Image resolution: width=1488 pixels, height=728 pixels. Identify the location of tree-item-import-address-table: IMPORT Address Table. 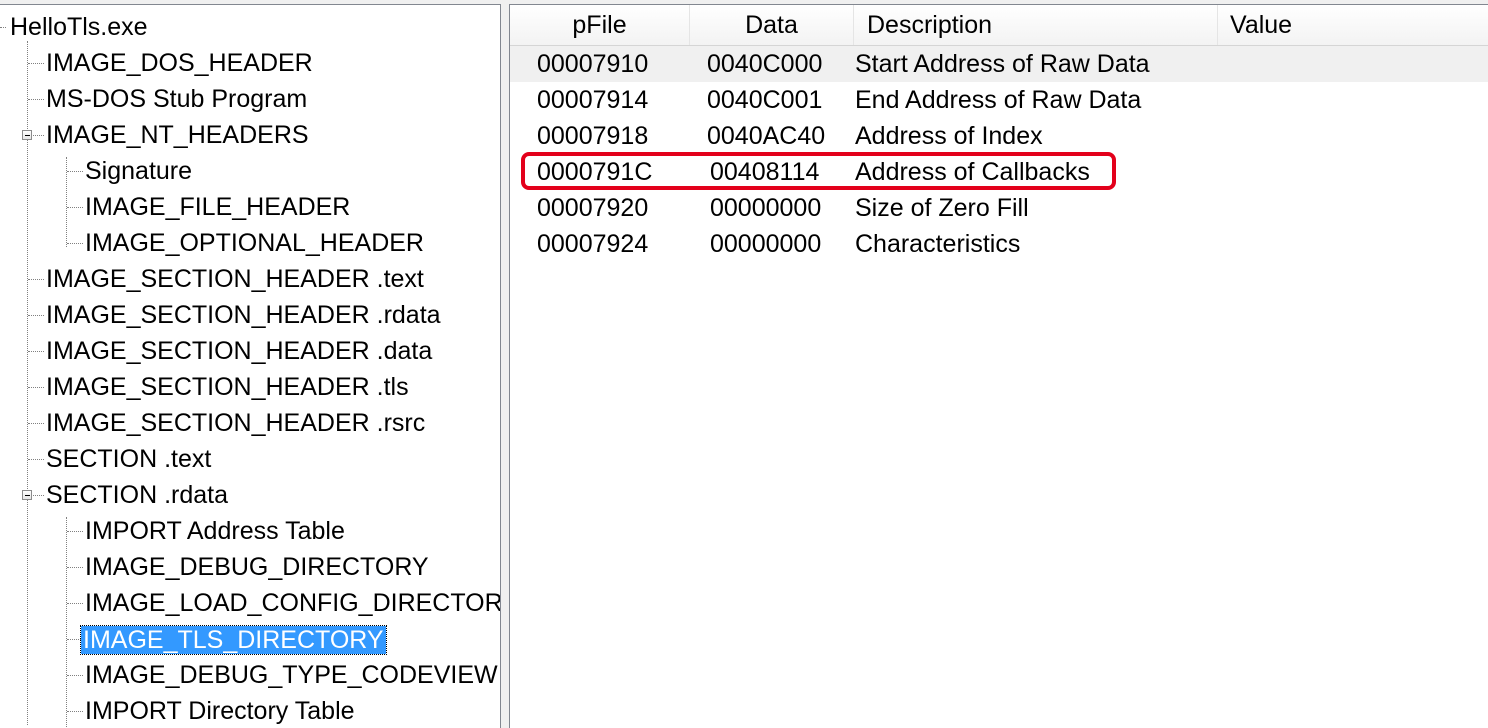
(215, 531).